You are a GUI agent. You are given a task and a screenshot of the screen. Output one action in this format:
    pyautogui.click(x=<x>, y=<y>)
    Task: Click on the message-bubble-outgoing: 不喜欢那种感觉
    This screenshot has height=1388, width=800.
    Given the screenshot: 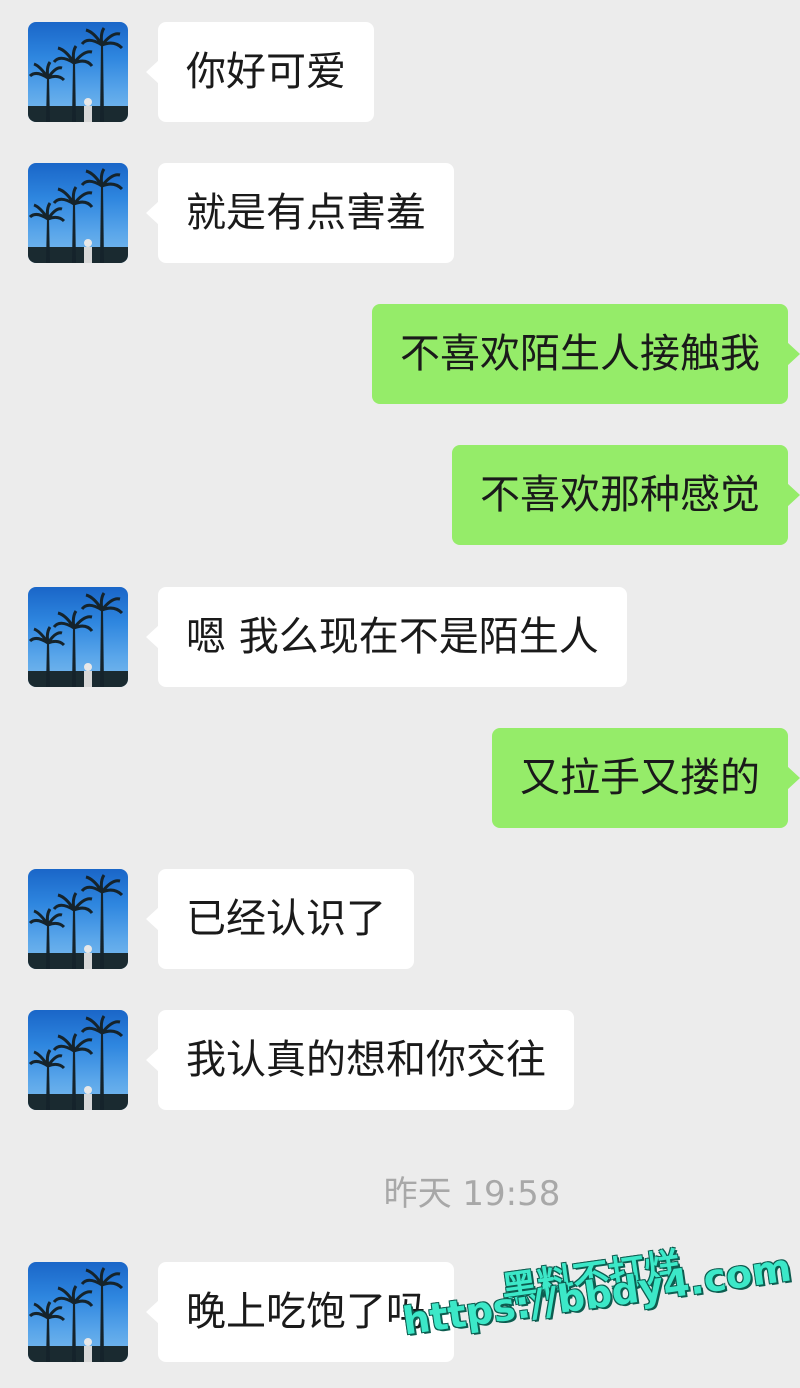 What is the action you would take?
    pyautogui.click(x=626, y=495)
    